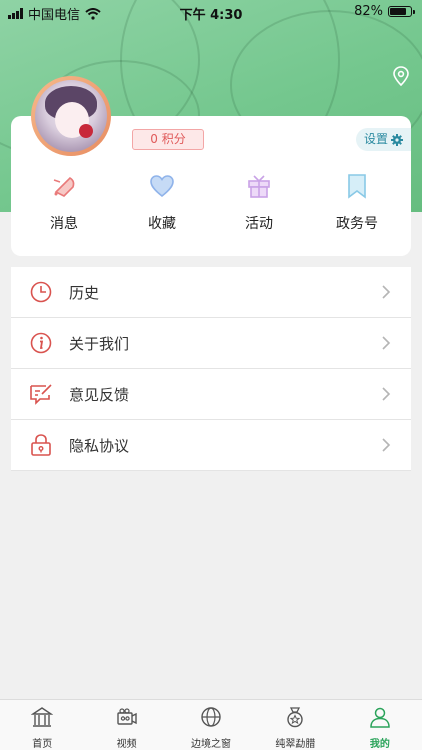 Image resolution: width=422 pixels, height=750 pixels. What do you see at coordinates (162, 202) in the screenshot?
I see `quick-action-favorites: 收藏` at bounding box center [162, 202].